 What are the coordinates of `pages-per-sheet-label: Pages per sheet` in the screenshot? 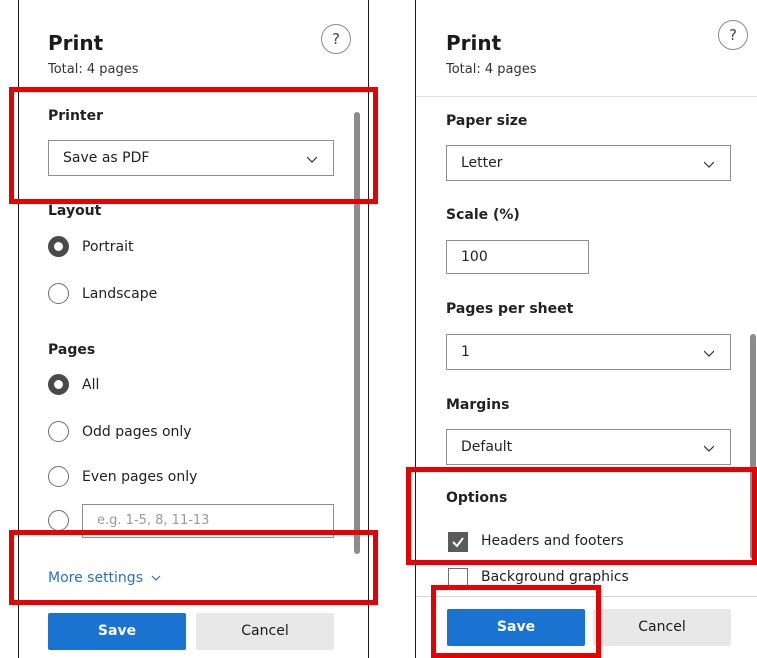 It's located at (510, 309).